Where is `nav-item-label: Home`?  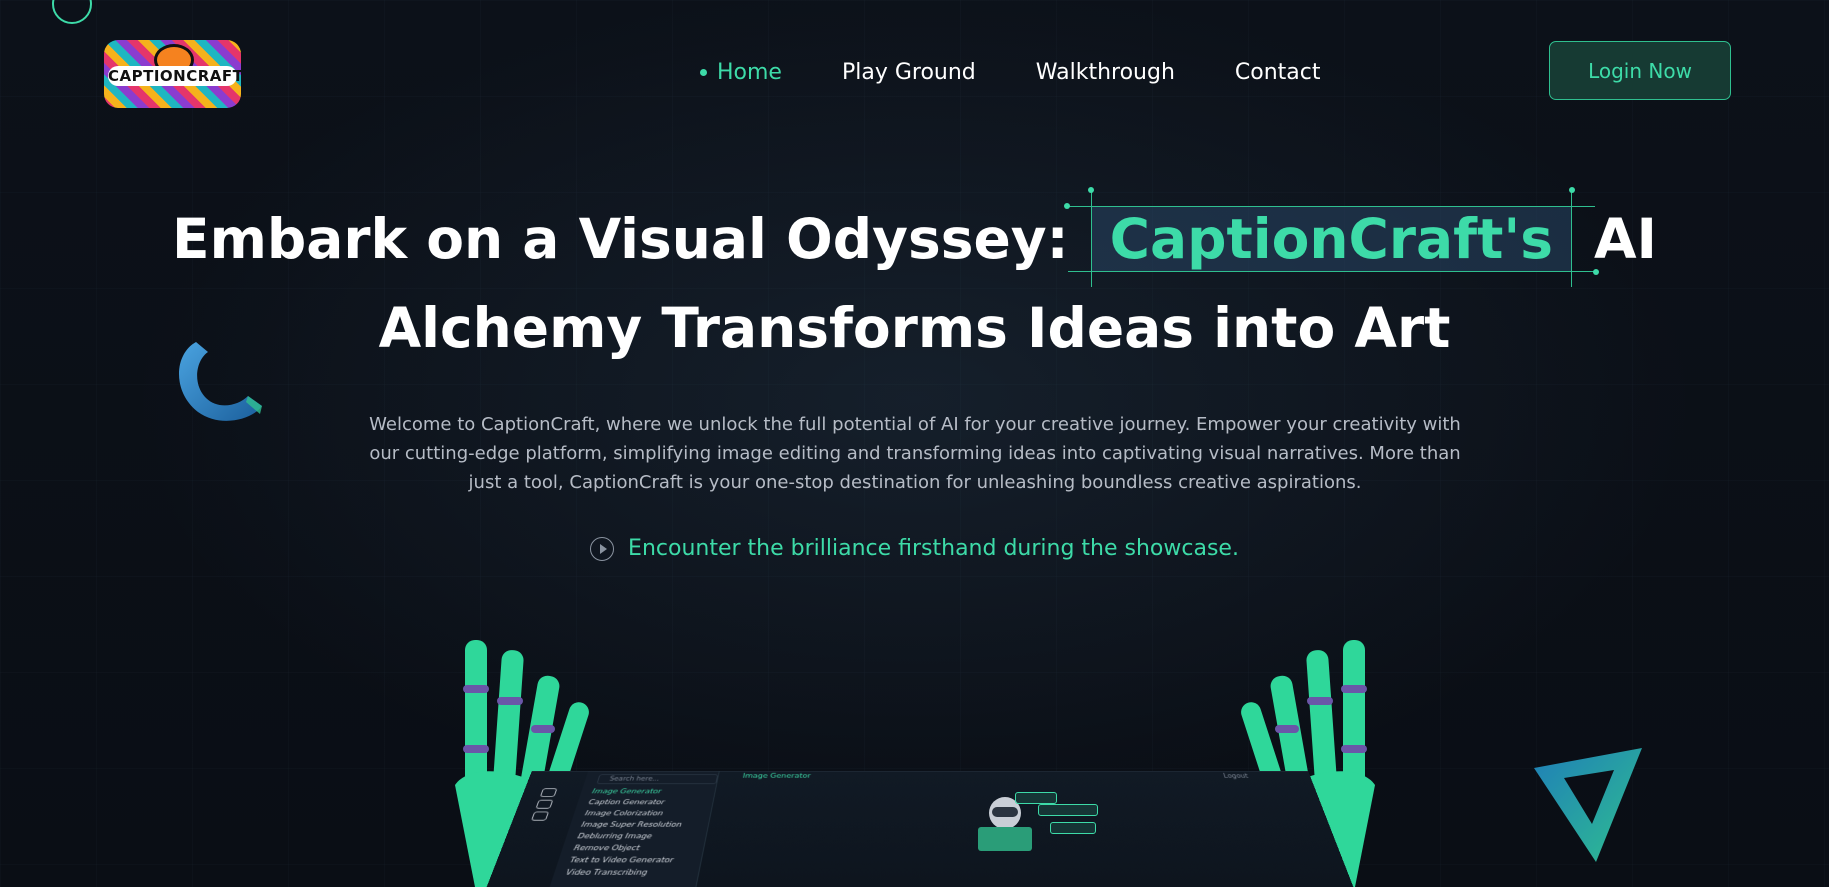 nav-item-label: Home is located at coordinates (749, 72).